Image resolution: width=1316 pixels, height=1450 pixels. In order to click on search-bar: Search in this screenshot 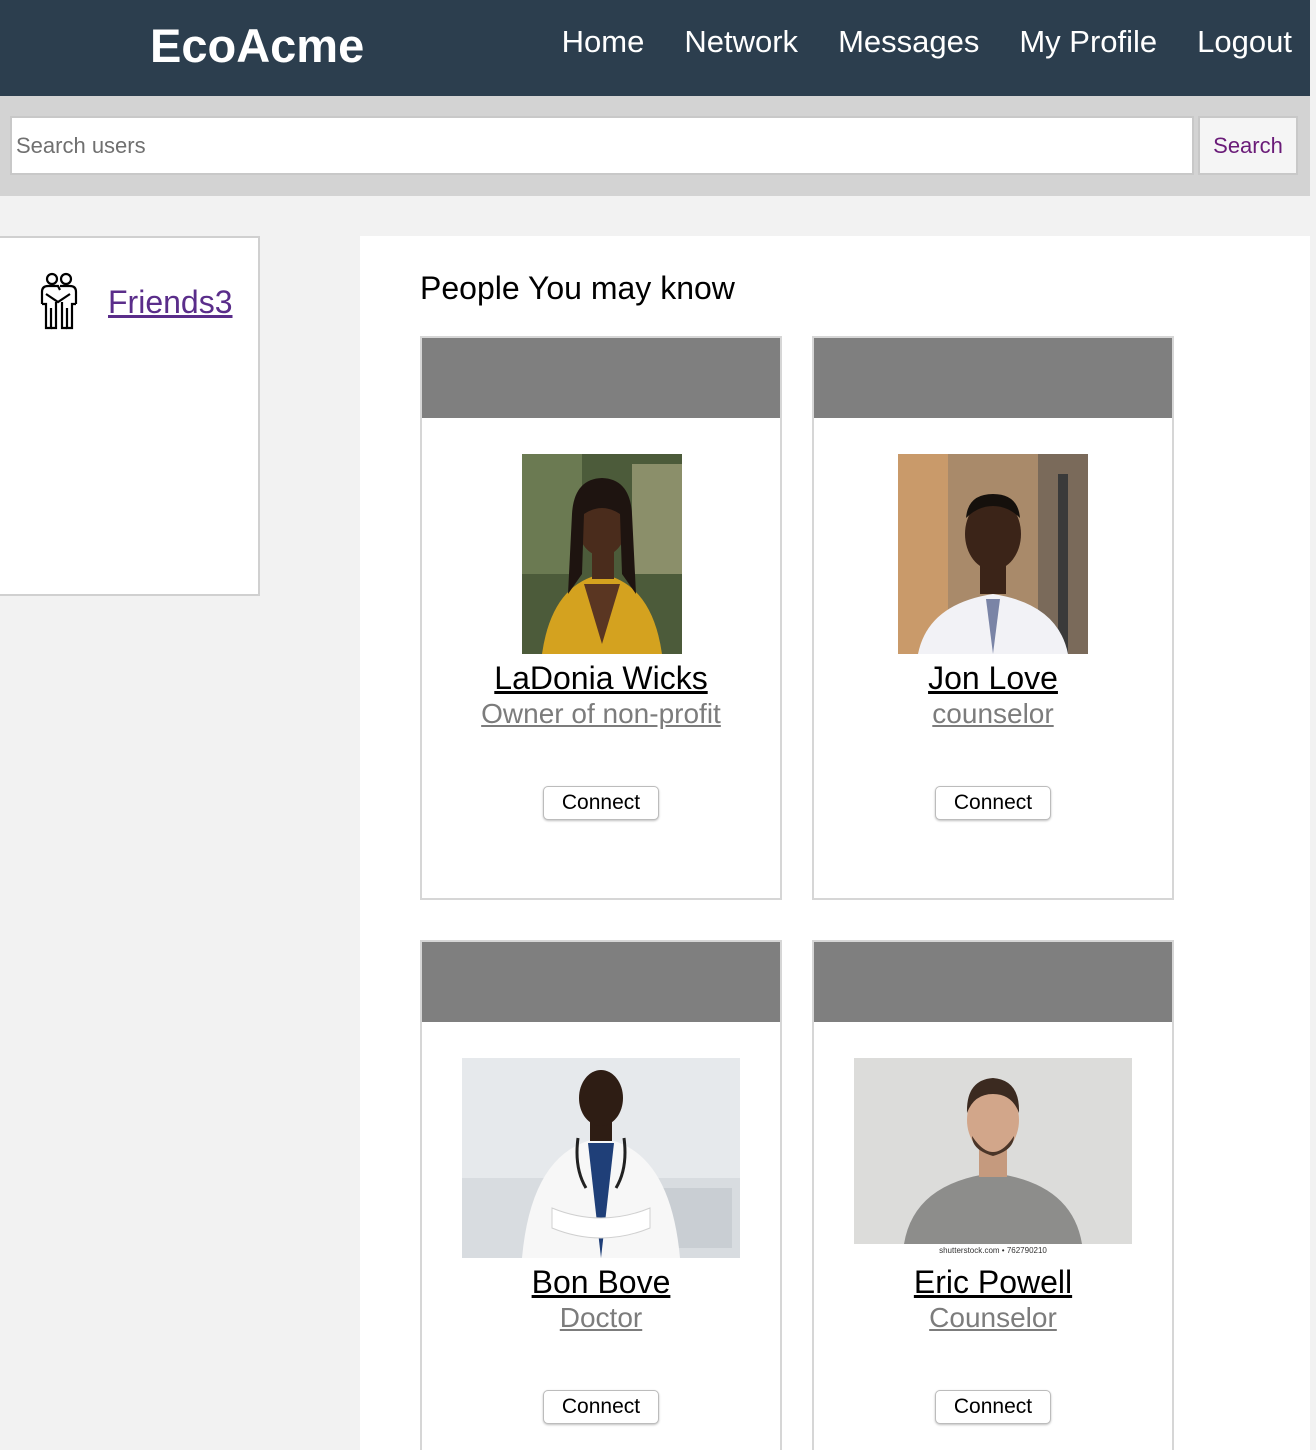, I will do `click(655, 146)`.